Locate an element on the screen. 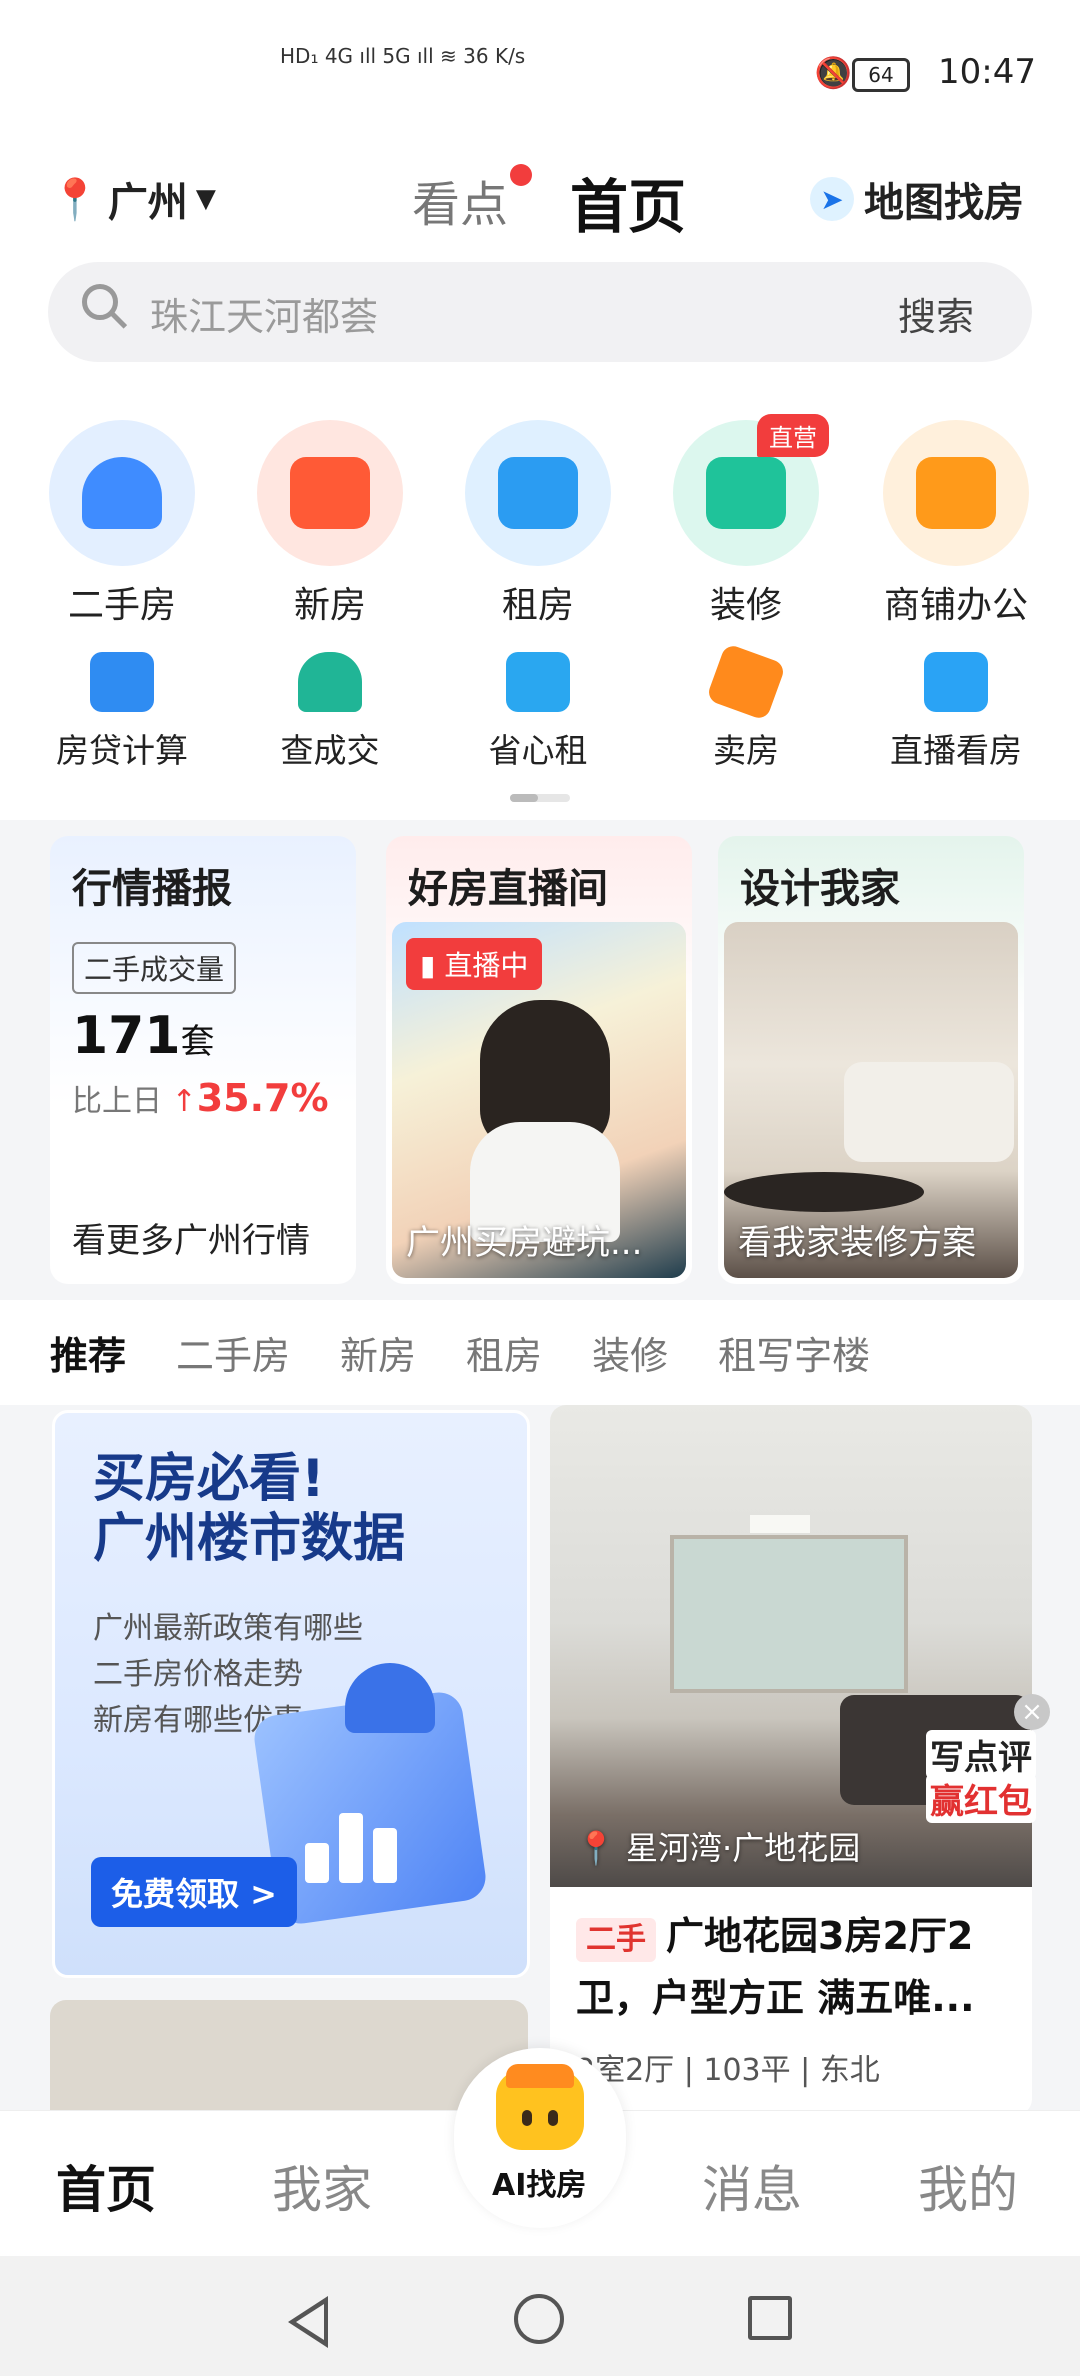  up-arrow-icon: ↑ is located at coordinates (184, 1101).